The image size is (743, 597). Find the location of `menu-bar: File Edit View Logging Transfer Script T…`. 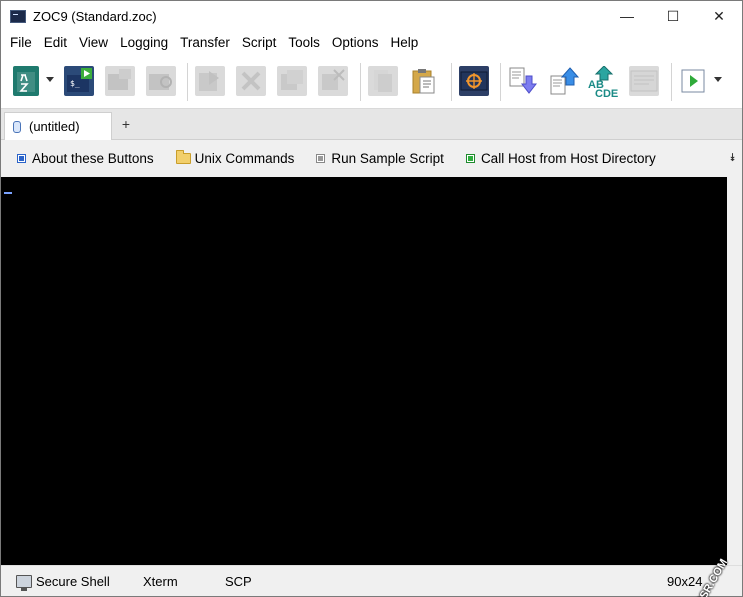

menu-bar: File Edit View Logging Transfer Script T… is located at coordinates (371, 43).